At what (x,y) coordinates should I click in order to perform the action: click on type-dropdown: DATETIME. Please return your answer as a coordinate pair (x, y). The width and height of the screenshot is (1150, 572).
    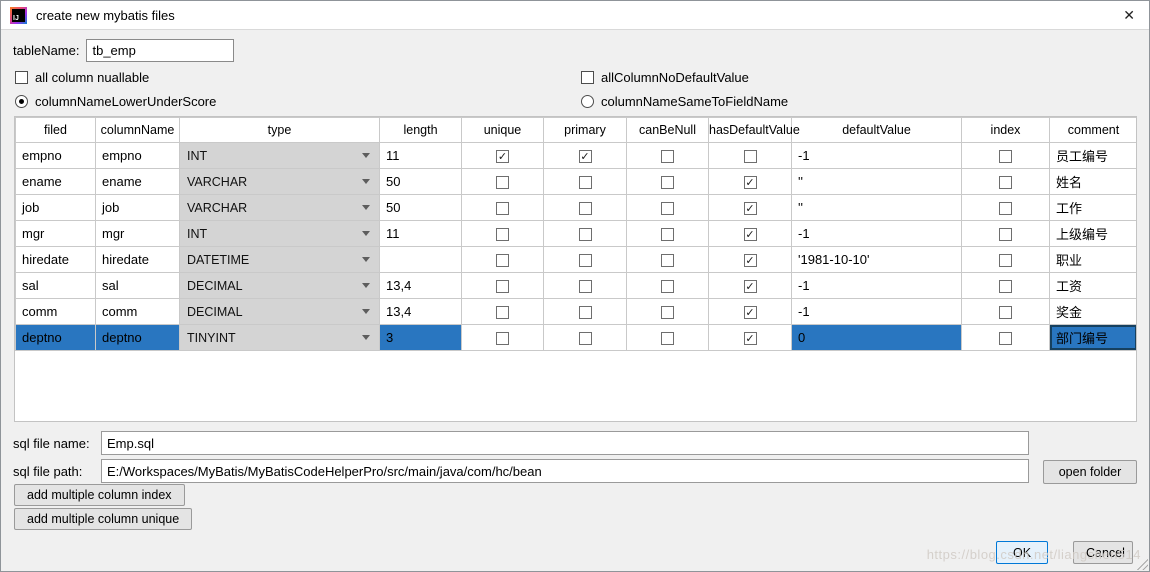
    Looking at the image, I should click on (279, 259).